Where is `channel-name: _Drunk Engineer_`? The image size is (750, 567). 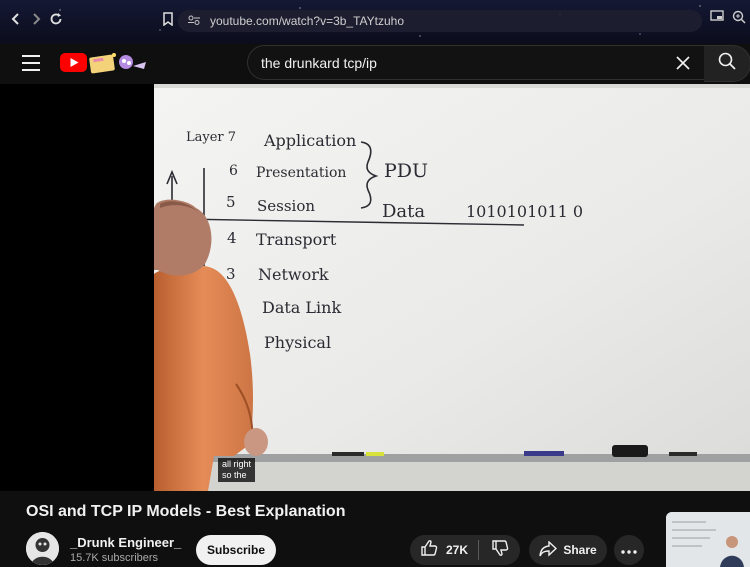
channel-name: _Drunk Engineer_ is located at coordinates (125, 542).